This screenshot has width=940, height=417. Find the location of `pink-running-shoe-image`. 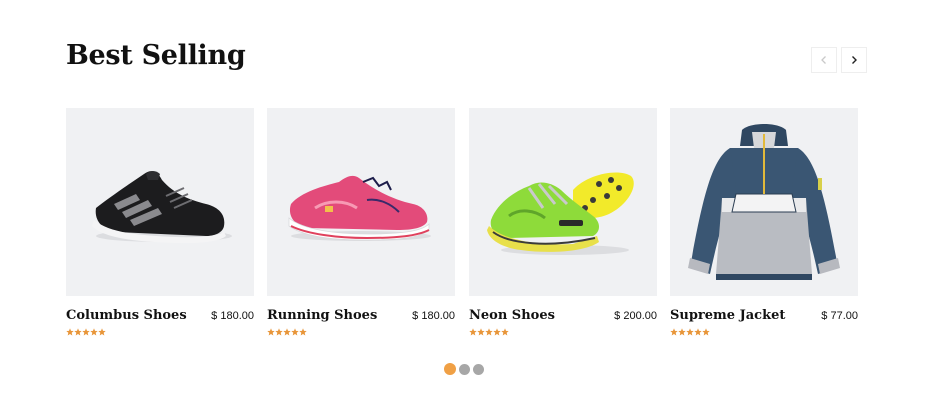

pink-running-shoe-image is located at coordinates (359, 208).